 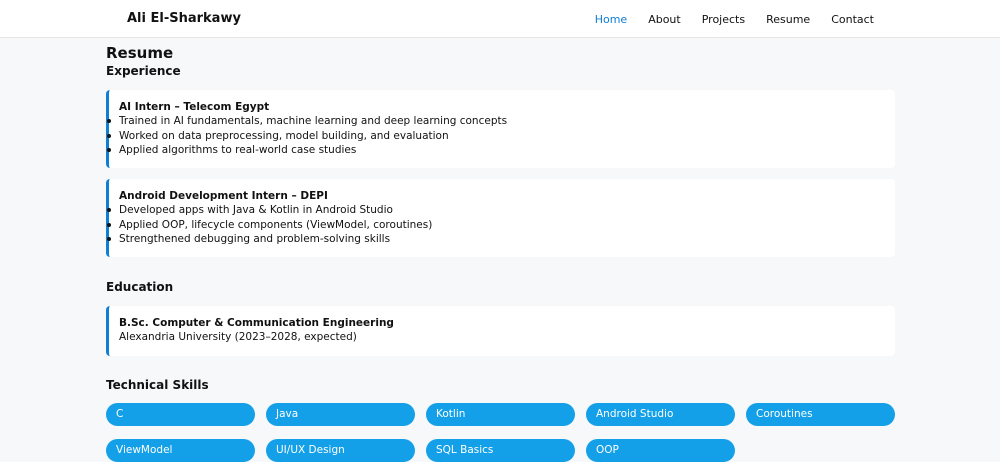 I want to click on nav-links: Home About Projects Resume Contact, so click(x=734, y=19).